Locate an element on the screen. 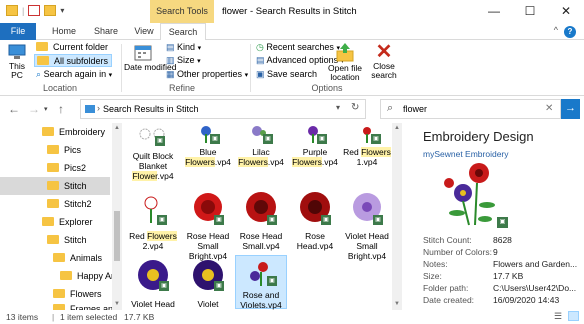 The image size is (584, 324). tree-item-flowers: Flowers is located at coordinates (77, 294).